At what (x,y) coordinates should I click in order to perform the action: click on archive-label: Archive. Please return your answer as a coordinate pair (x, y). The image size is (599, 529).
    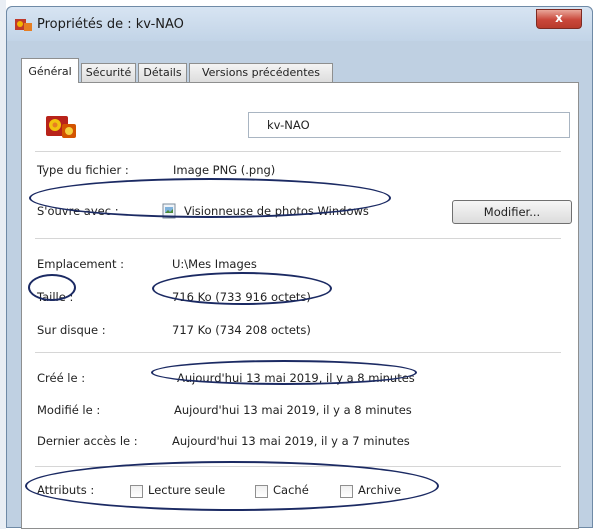
    Looking at the image, I should click on (380, 490).